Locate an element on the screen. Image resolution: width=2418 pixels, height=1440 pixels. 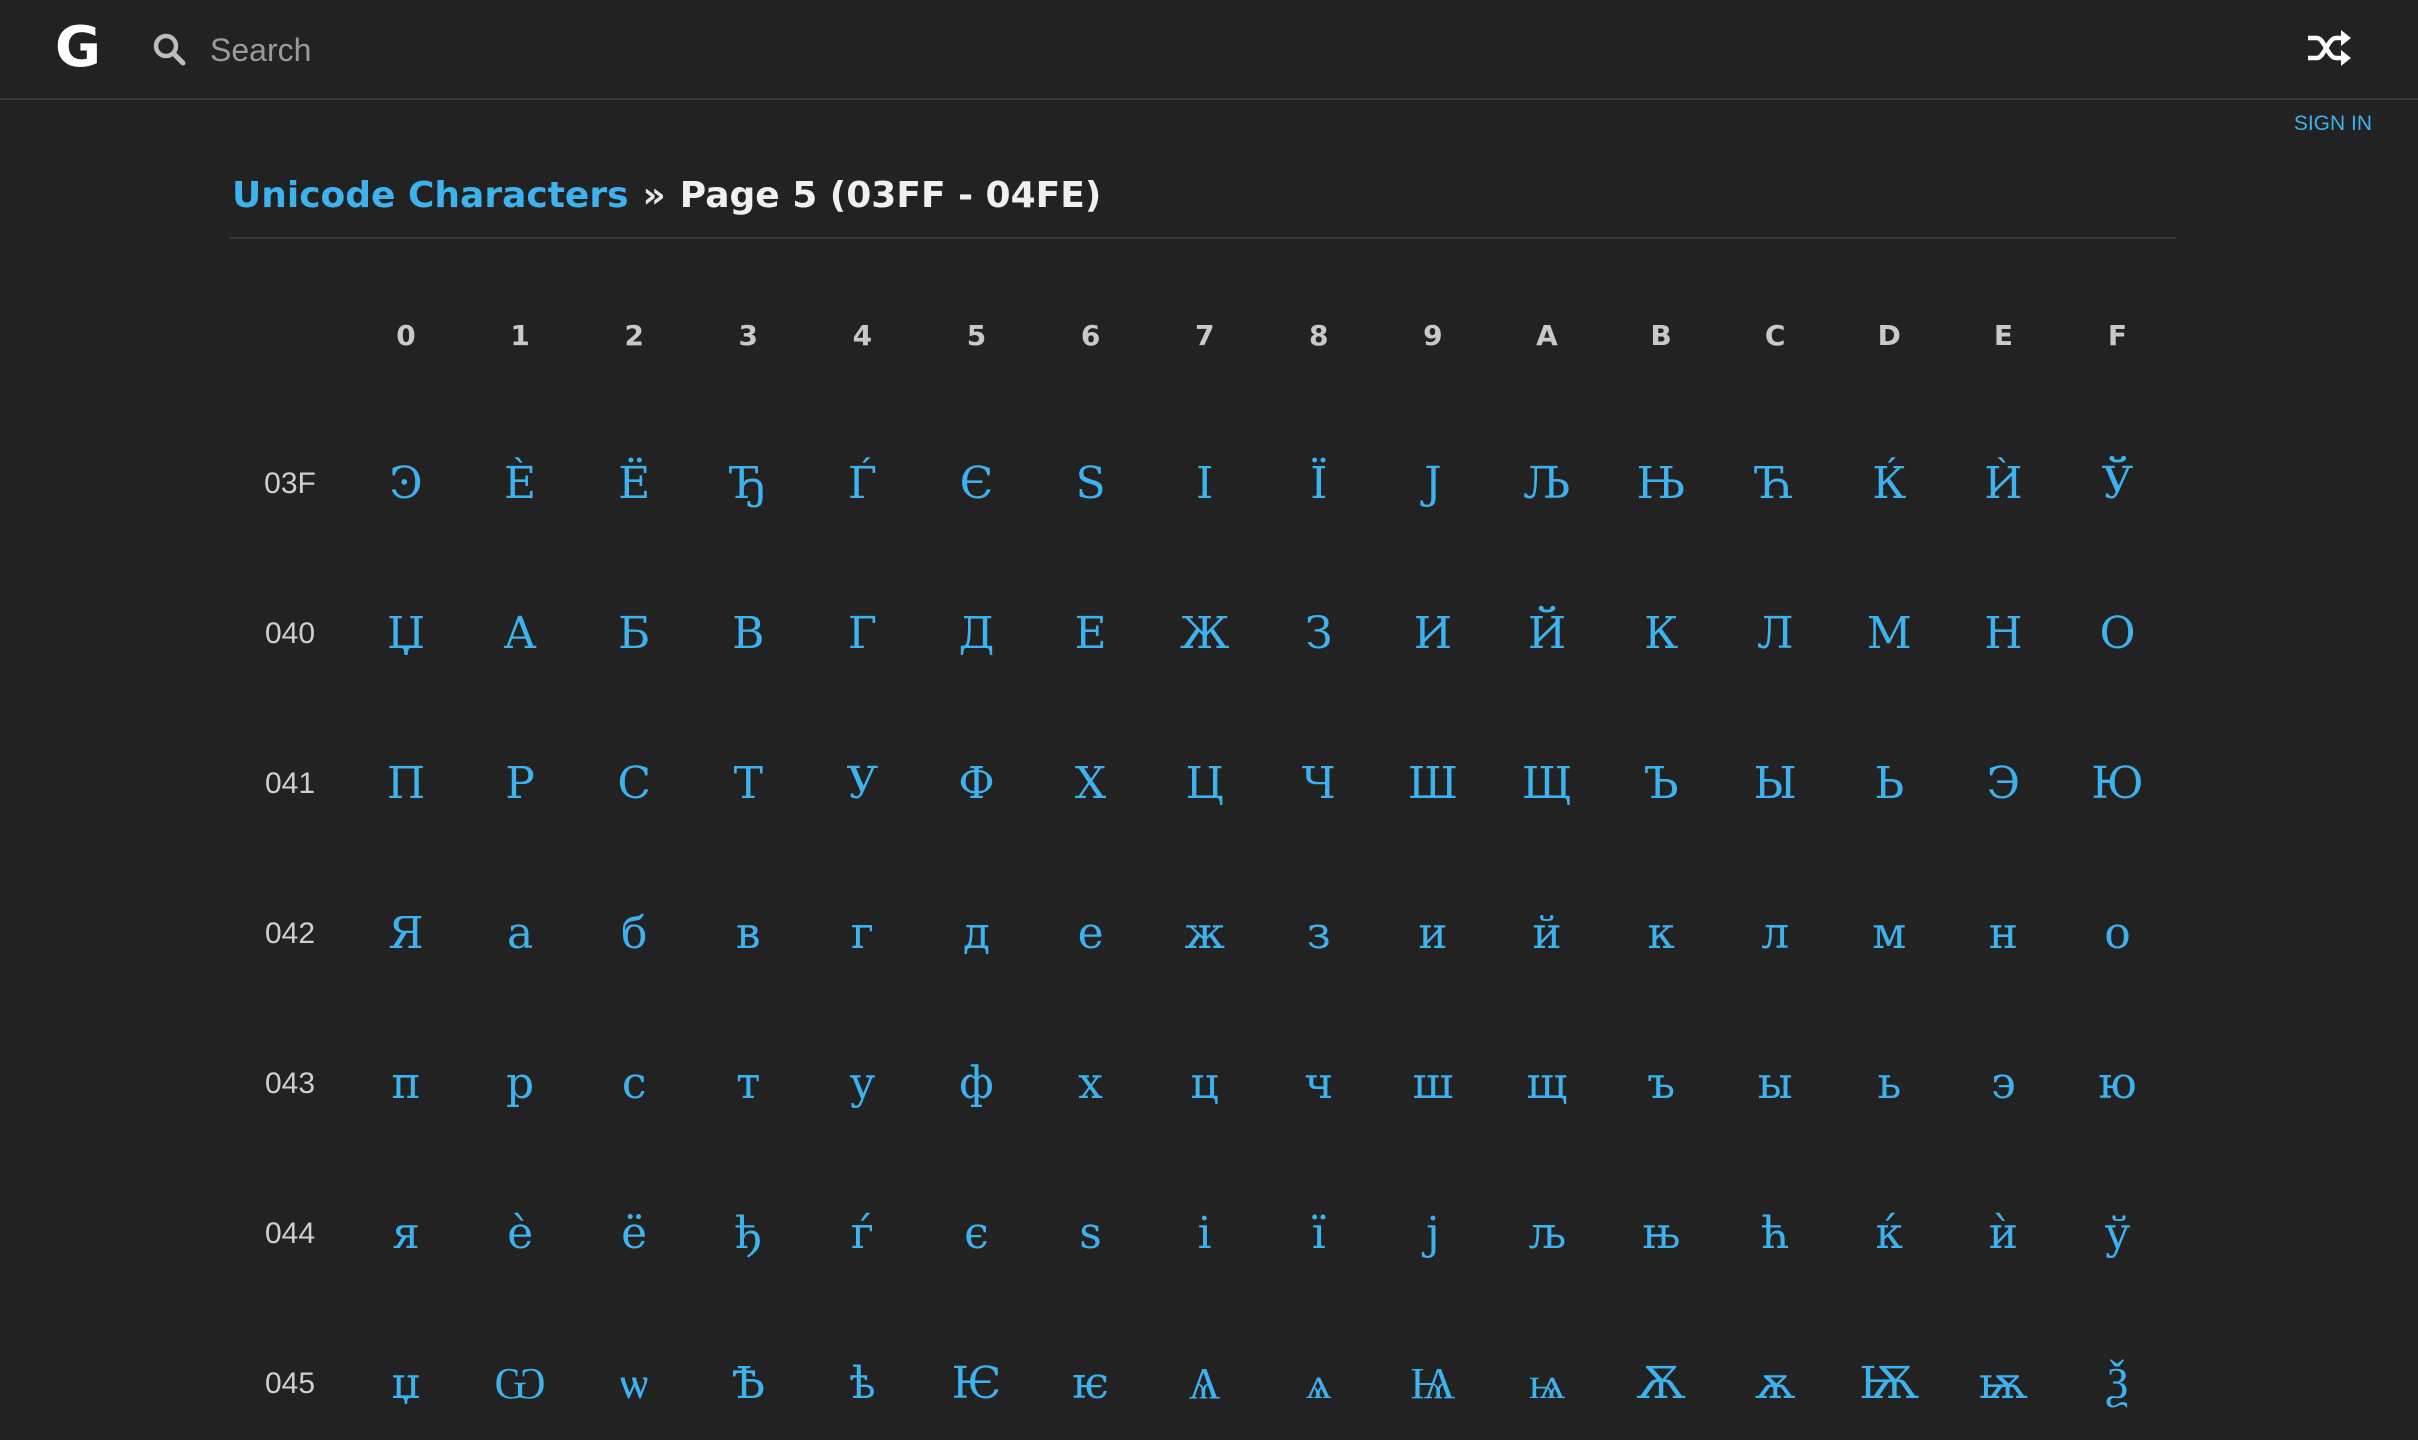
char-cell-0403: В is located at coordinates (748, 634).